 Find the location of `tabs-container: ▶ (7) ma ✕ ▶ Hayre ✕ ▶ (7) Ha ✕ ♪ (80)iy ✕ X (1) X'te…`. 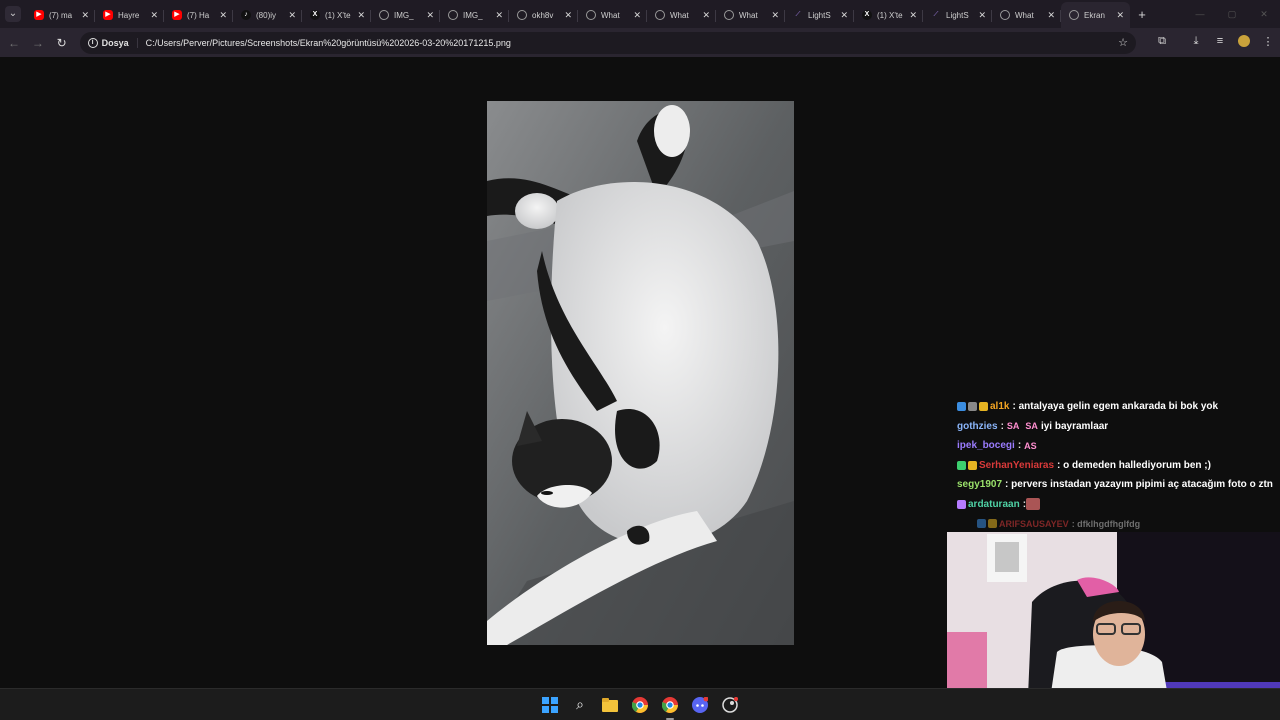

tabs-container: ▶ (7) ma ✕ ▶ Hayre ✕ ▶ (7) Ha ✕ ♪ (80)iy ✕ X (1) X'te… is located at coordinates (578, 14).